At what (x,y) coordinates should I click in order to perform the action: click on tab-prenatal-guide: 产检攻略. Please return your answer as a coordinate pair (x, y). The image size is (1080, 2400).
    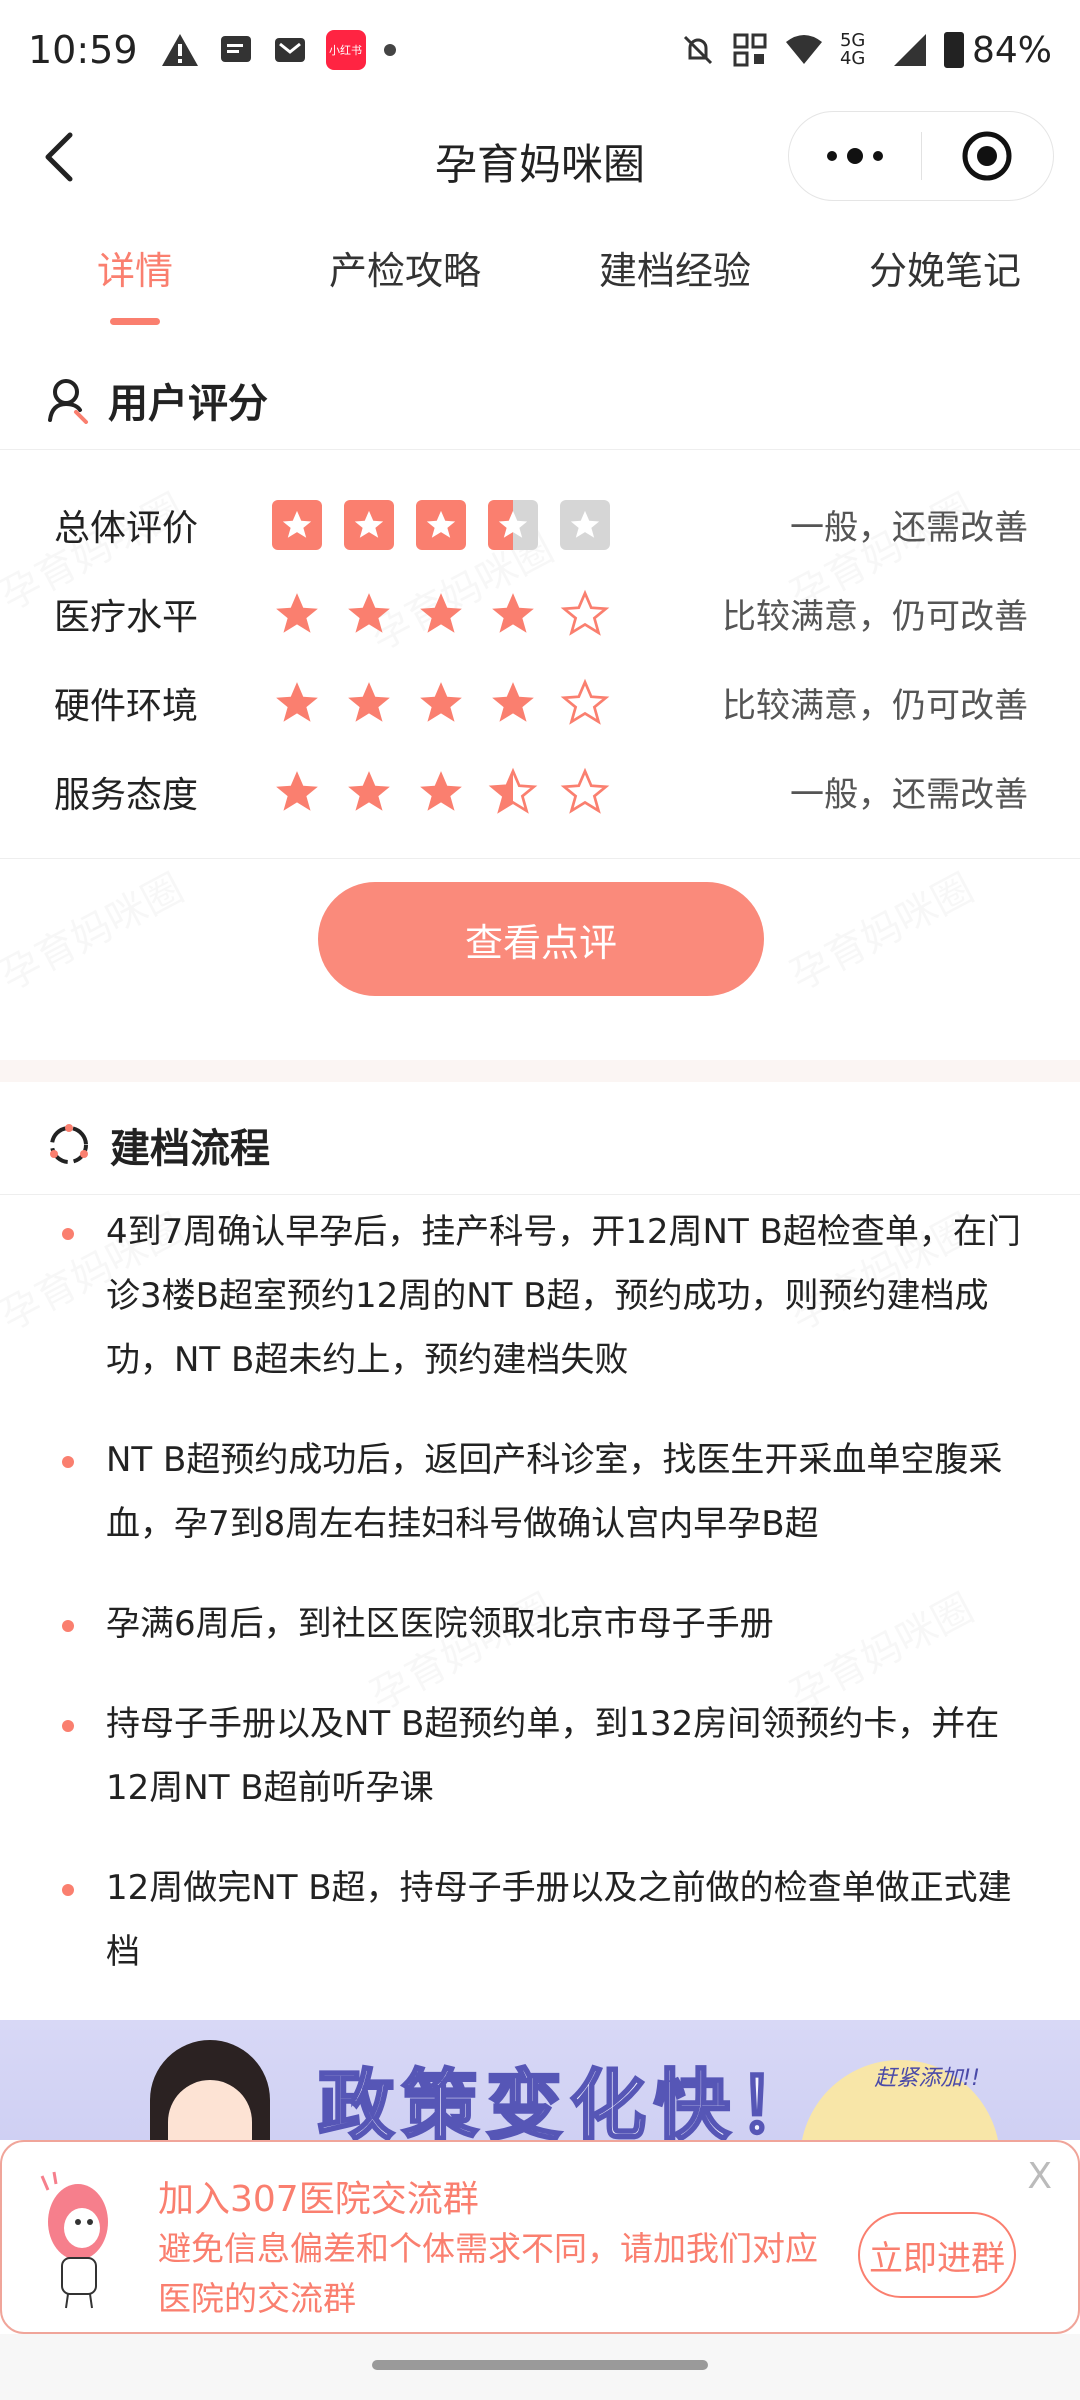
    Looking at the image, I should click on (405, 285).